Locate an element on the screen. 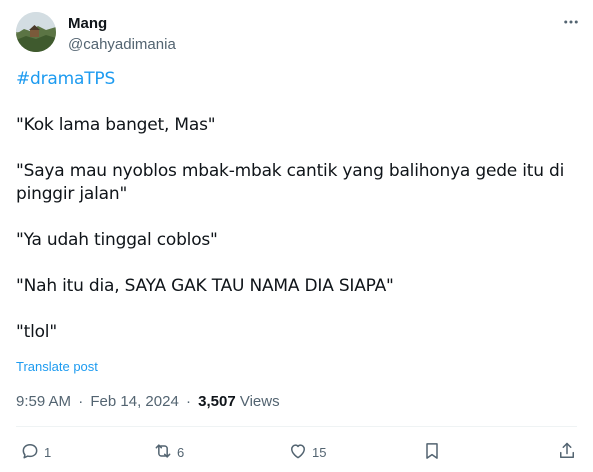 The image size is (593, 472). author-names: Mang @cahyadimania is located at coordinates (122, 34).